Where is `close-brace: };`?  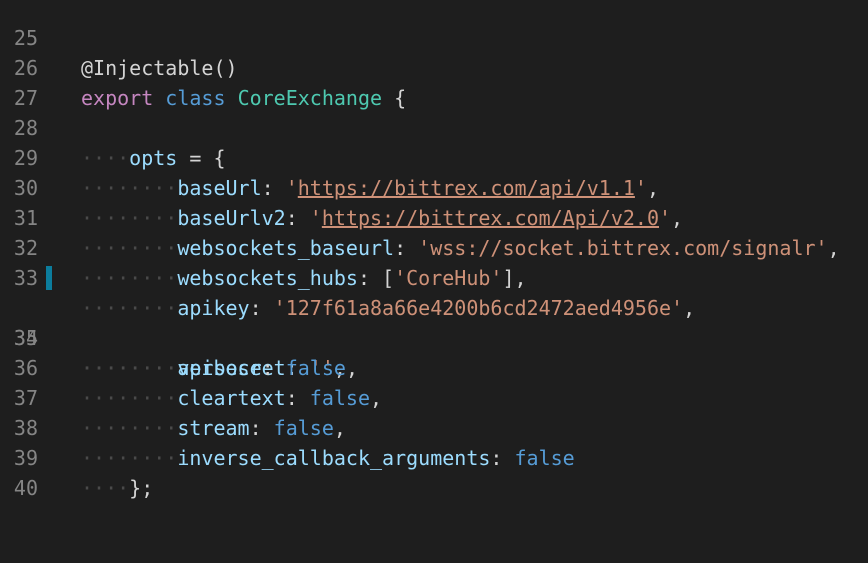 close-brace: }; is located at coordinates (141, 488).